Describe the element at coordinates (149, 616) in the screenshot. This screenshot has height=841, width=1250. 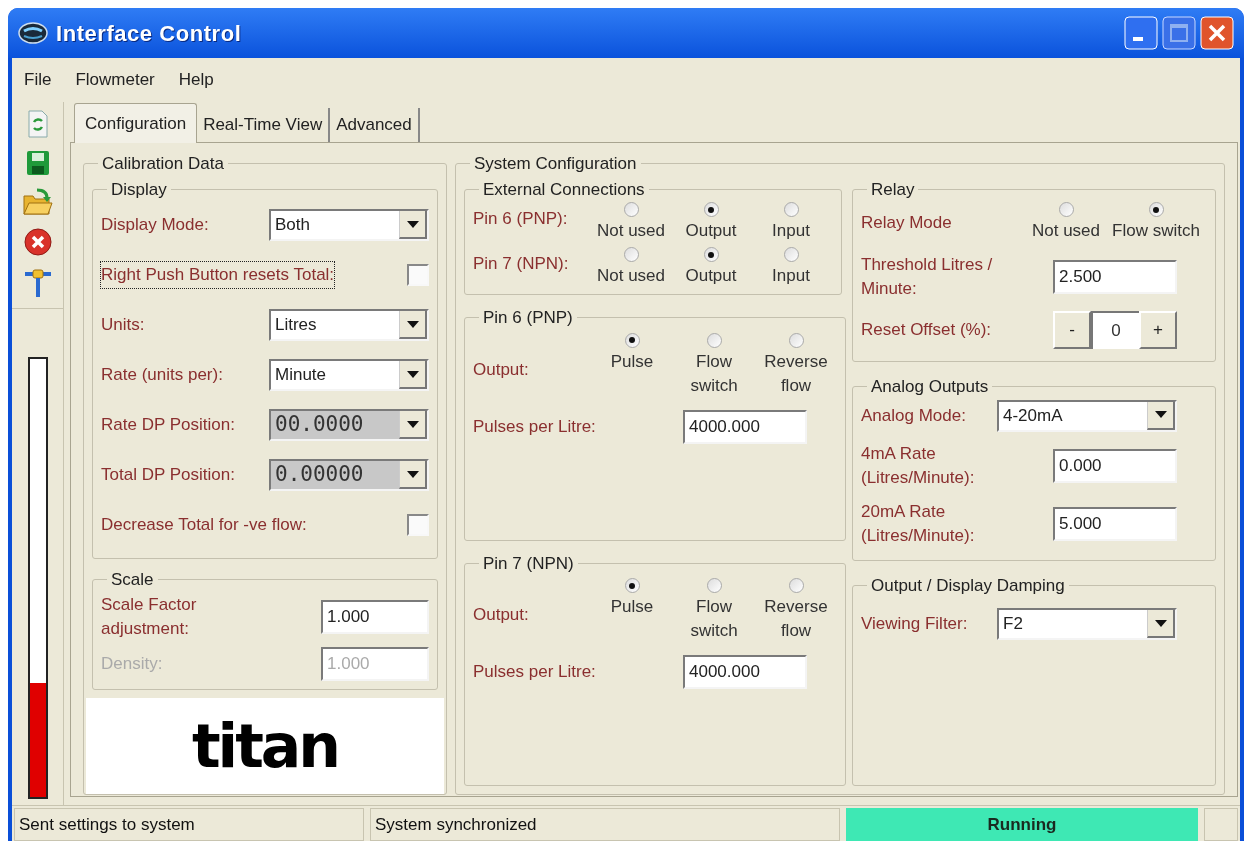
I see `field-label: Scale Factor adjustment:` at that location.